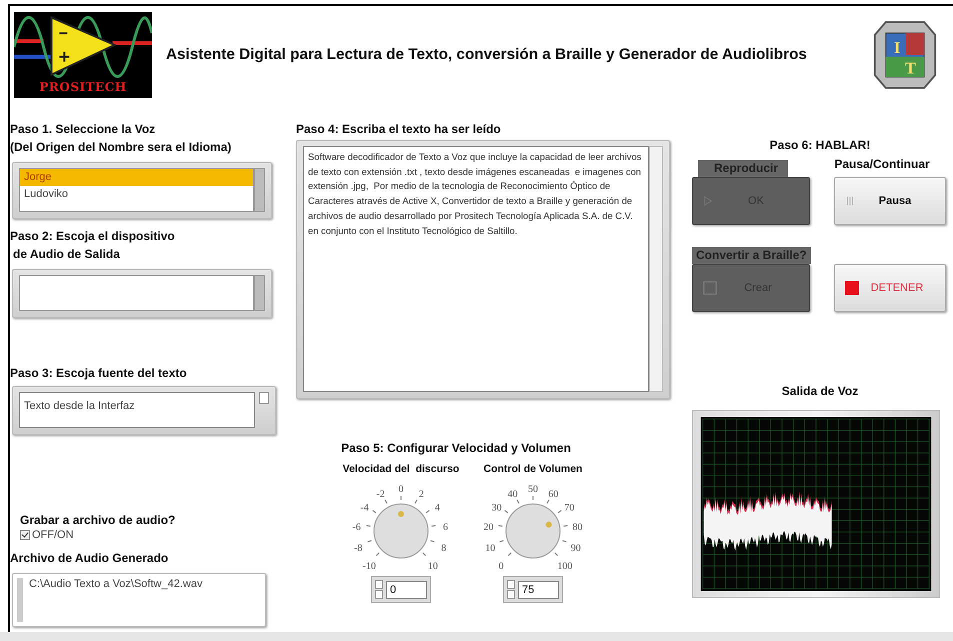  Describe the element at coordinates (79, 406) in the screenshot. I see `source-value: Texto desde la Interfaz` at that location.